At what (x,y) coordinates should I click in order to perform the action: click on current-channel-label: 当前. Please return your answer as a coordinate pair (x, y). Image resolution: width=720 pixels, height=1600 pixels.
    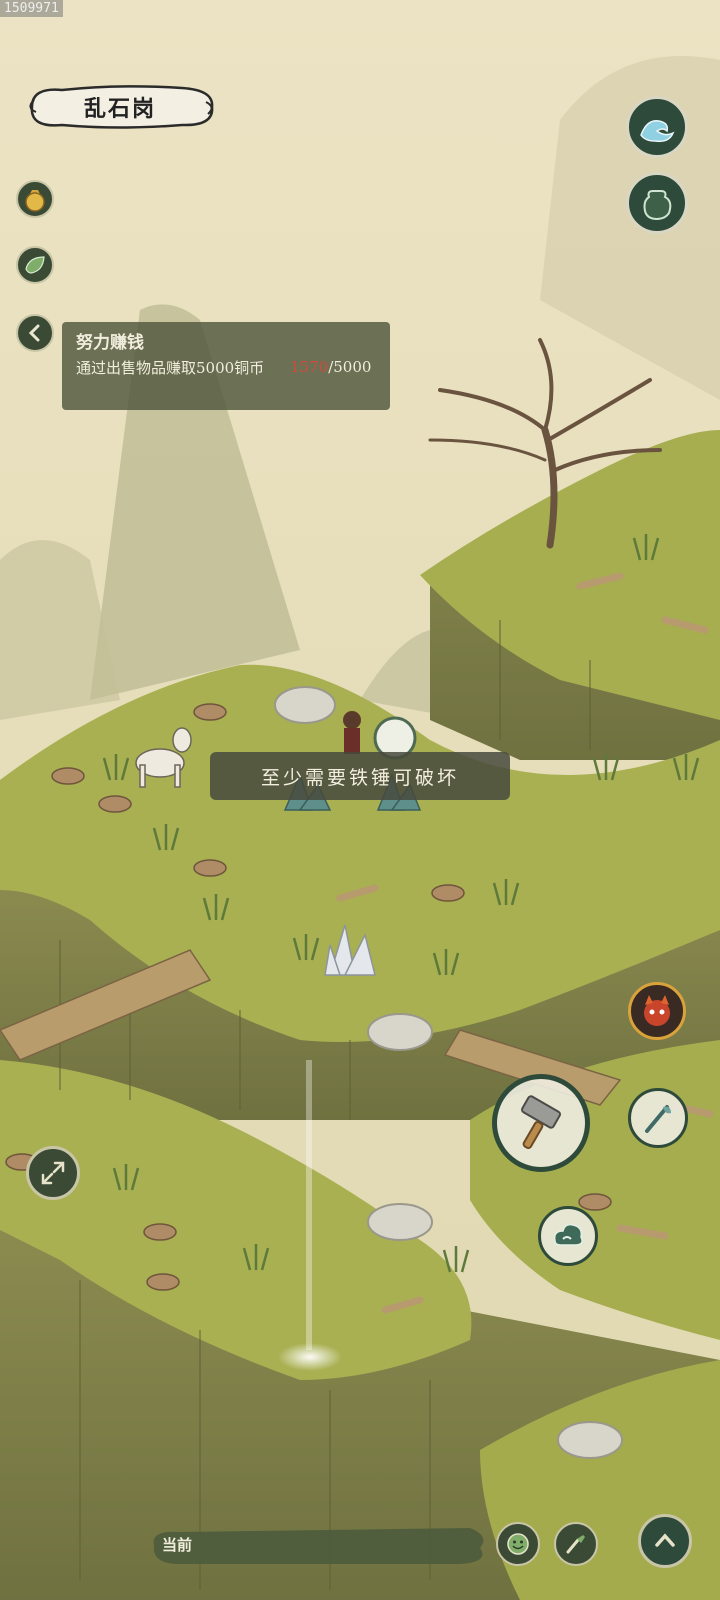
    Looking at the image, I should click on (177, 1545).